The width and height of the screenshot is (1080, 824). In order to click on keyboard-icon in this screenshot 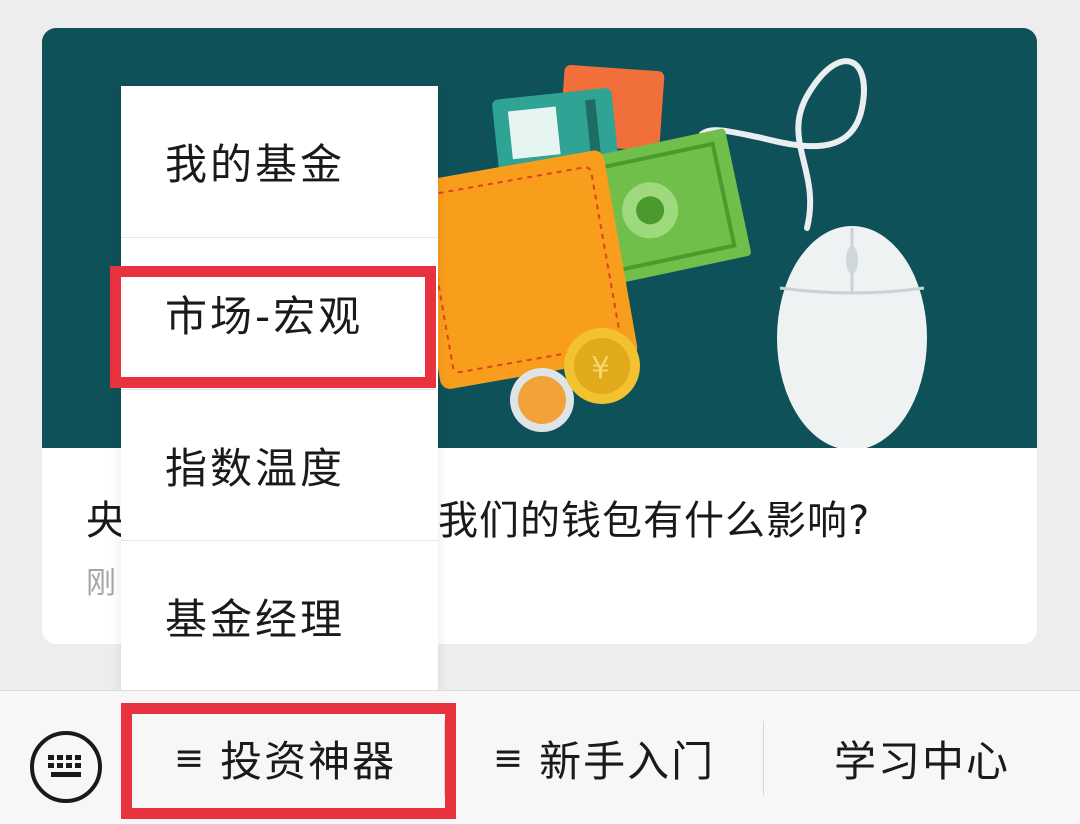, I will do `click(66, 767)`.